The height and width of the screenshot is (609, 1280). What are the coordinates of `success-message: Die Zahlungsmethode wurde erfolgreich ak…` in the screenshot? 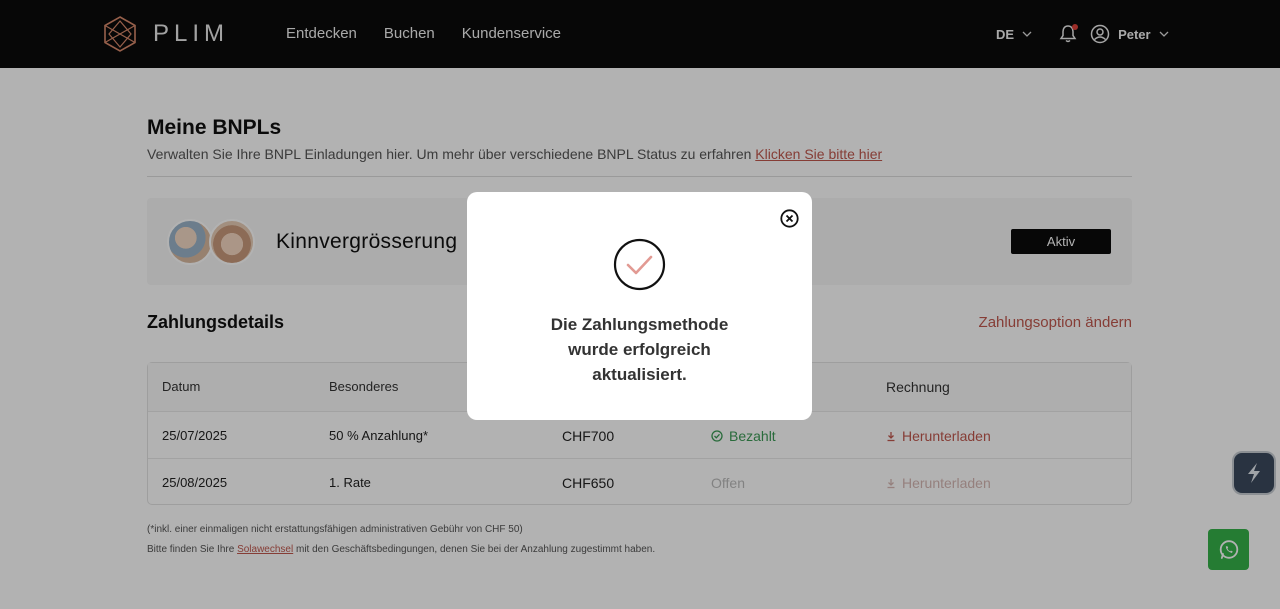 It's located at (639, 349).